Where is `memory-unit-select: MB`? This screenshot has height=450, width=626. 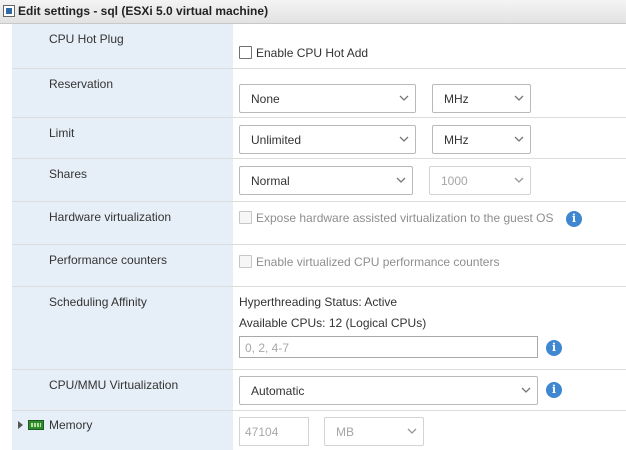 memory-unit-select: MB is located at coordinates (374, 431).